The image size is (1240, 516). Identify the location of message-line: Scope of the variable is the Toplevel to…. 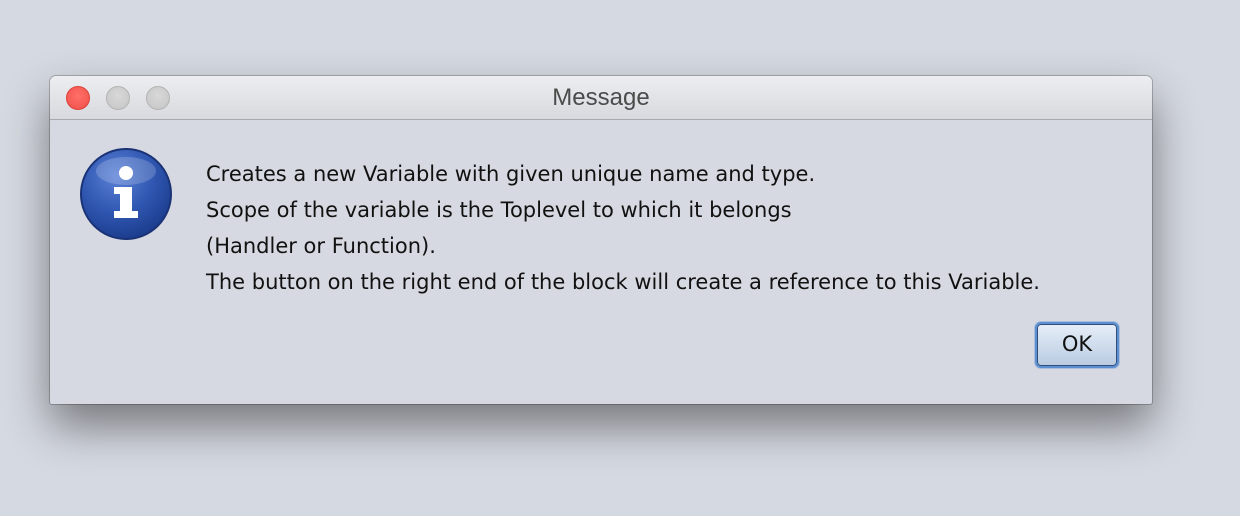
(499, 210).